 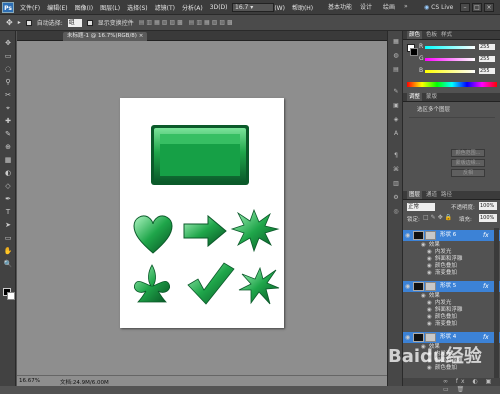 I want to click on zoom-select: 16.7 ▾, so click(x=253, y=7).